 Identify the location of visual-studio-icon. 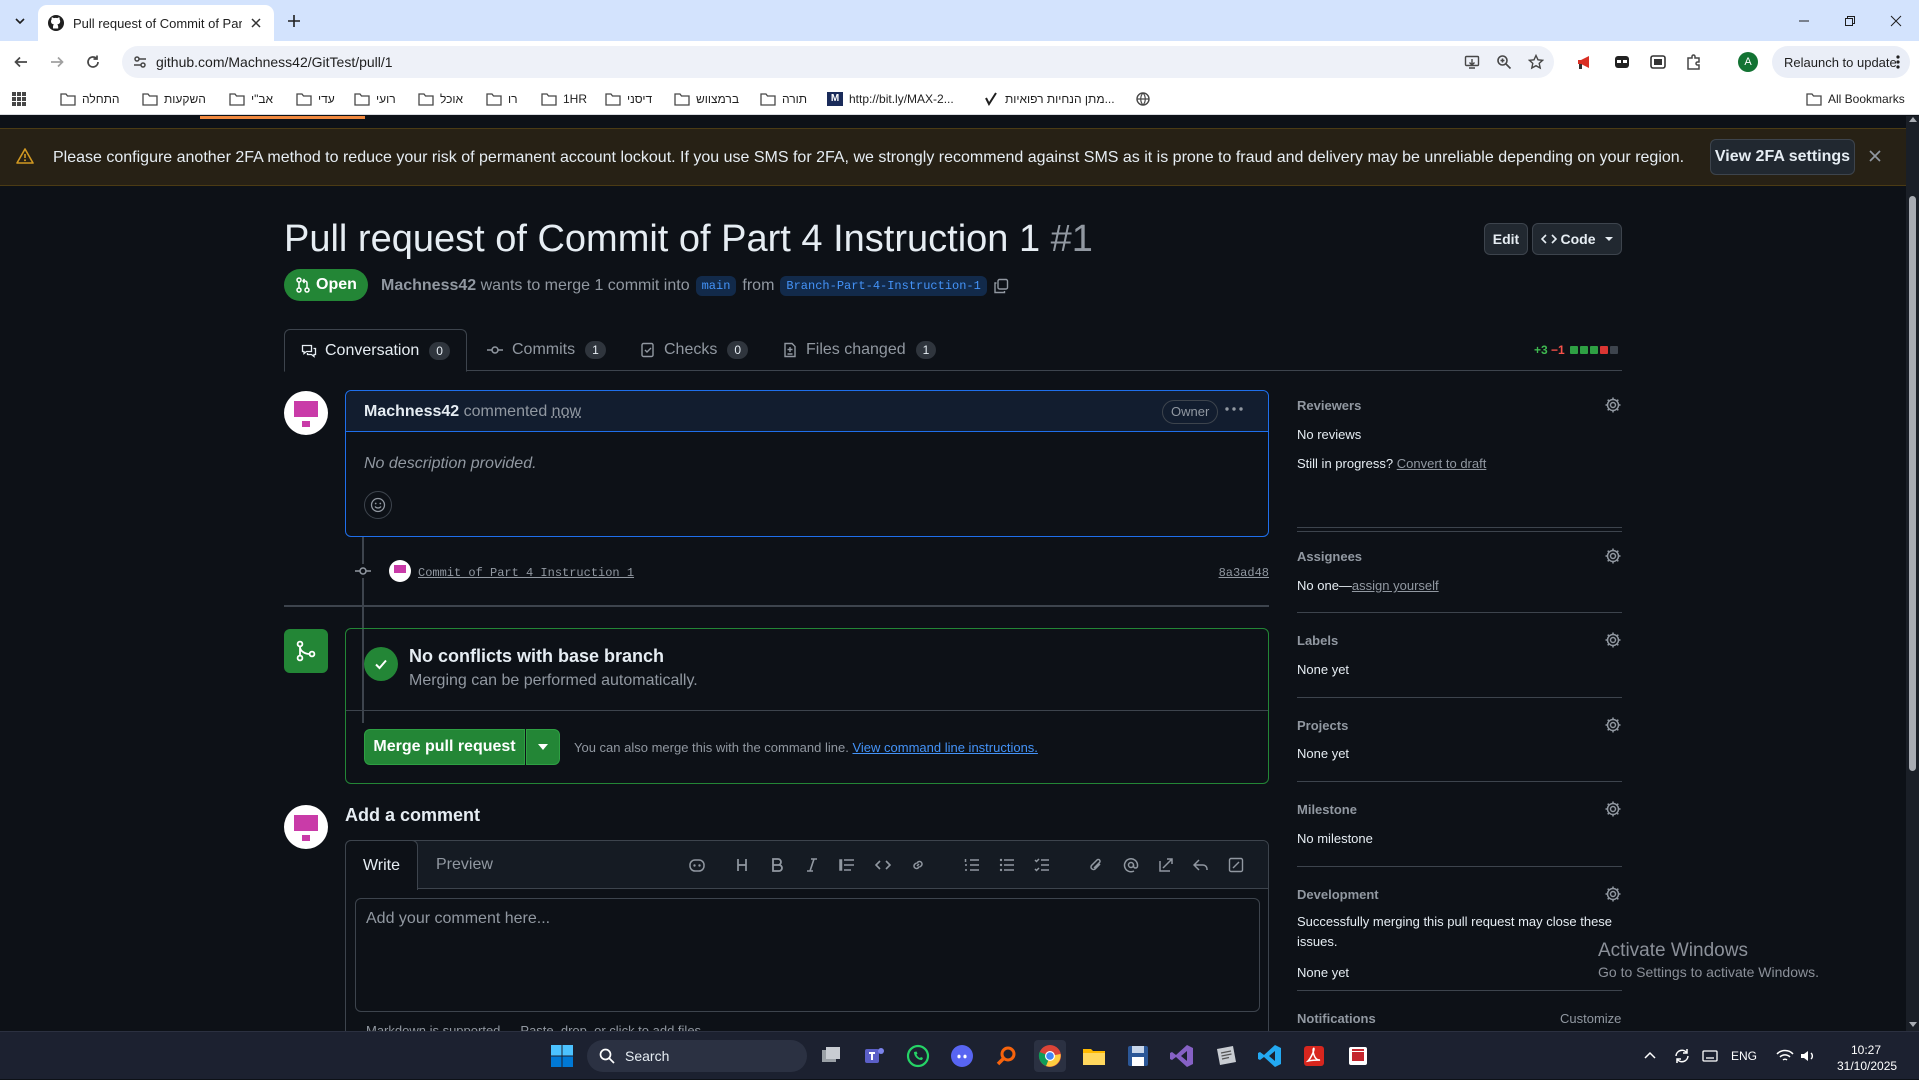
(1182, 1056).